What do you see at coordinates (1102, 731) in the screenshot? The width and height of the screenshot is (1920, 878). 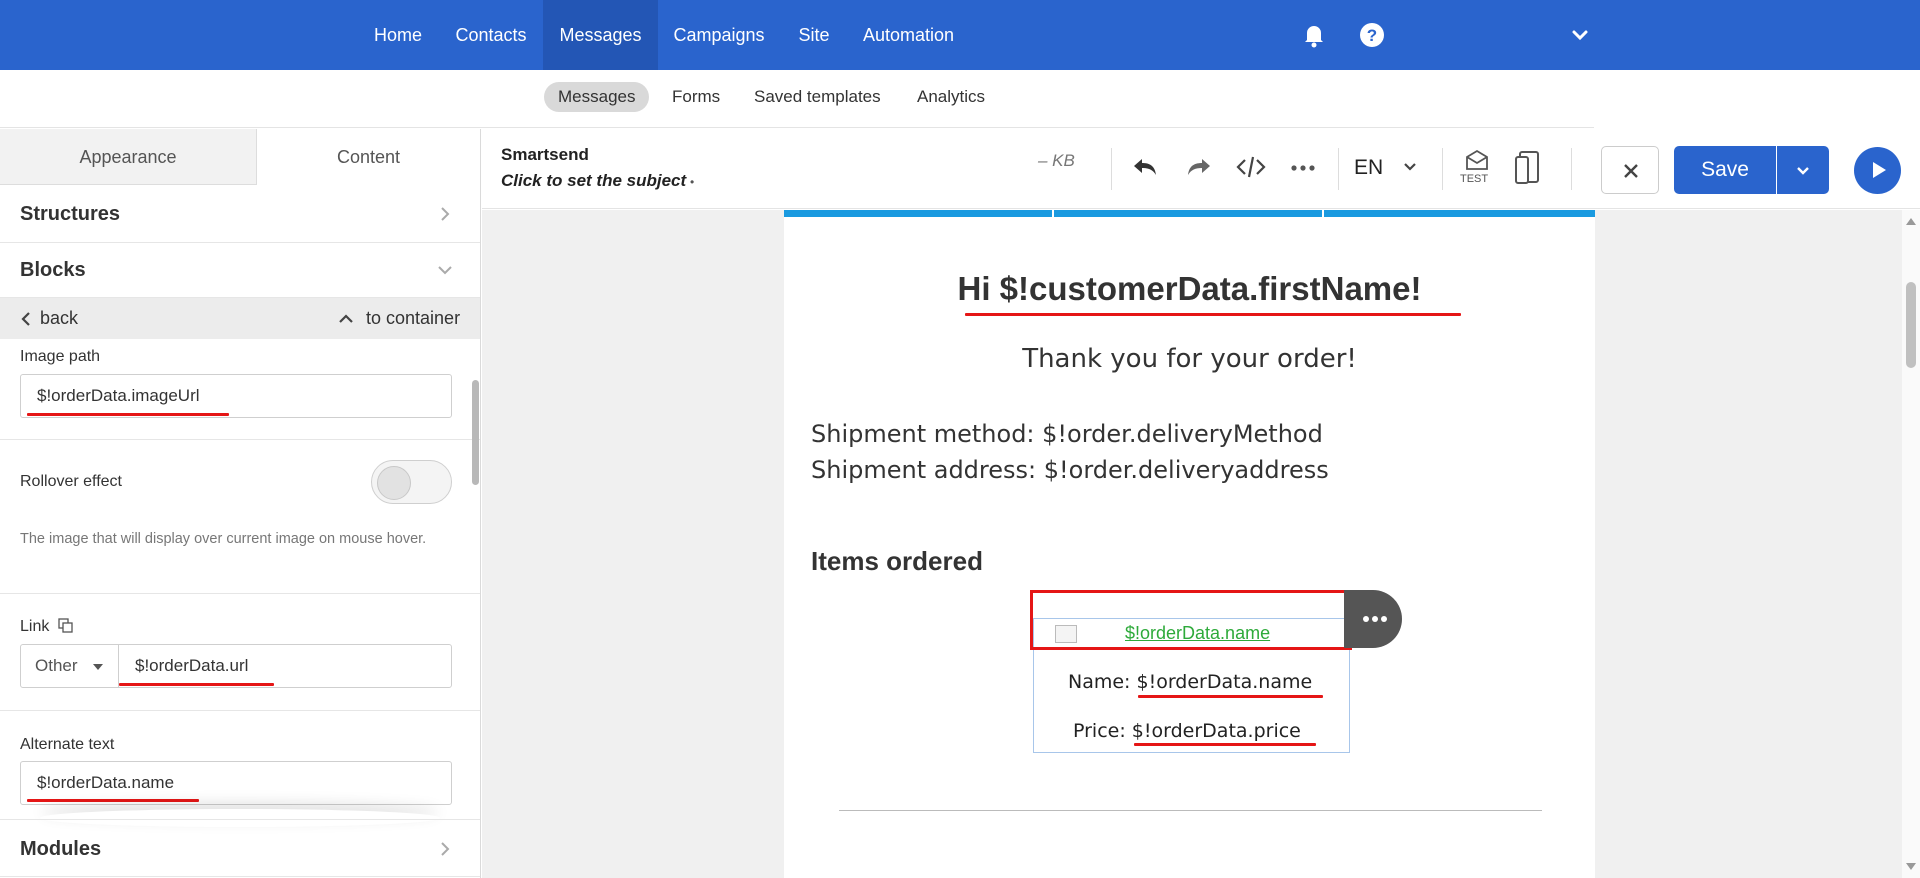 I see `product-price-label: Price:` at bounding box center [1102, 731].